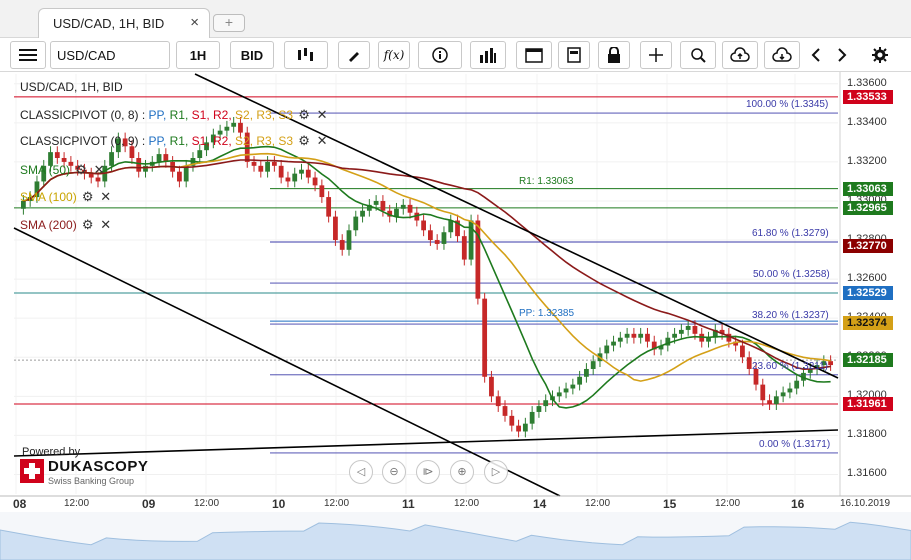  What do you see at coordinates (868, 292) in the screenshot?
I see `price-tag: 1.32529` at bounding box center [868, 292].